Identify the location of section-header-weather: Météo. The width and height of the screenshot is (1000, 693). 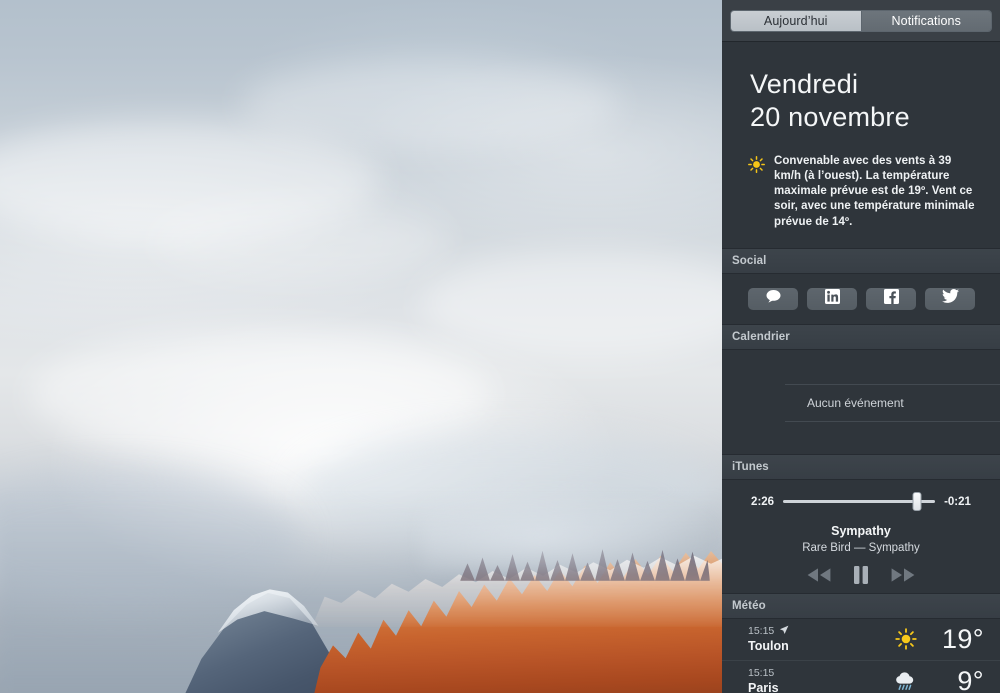
(861, 605).